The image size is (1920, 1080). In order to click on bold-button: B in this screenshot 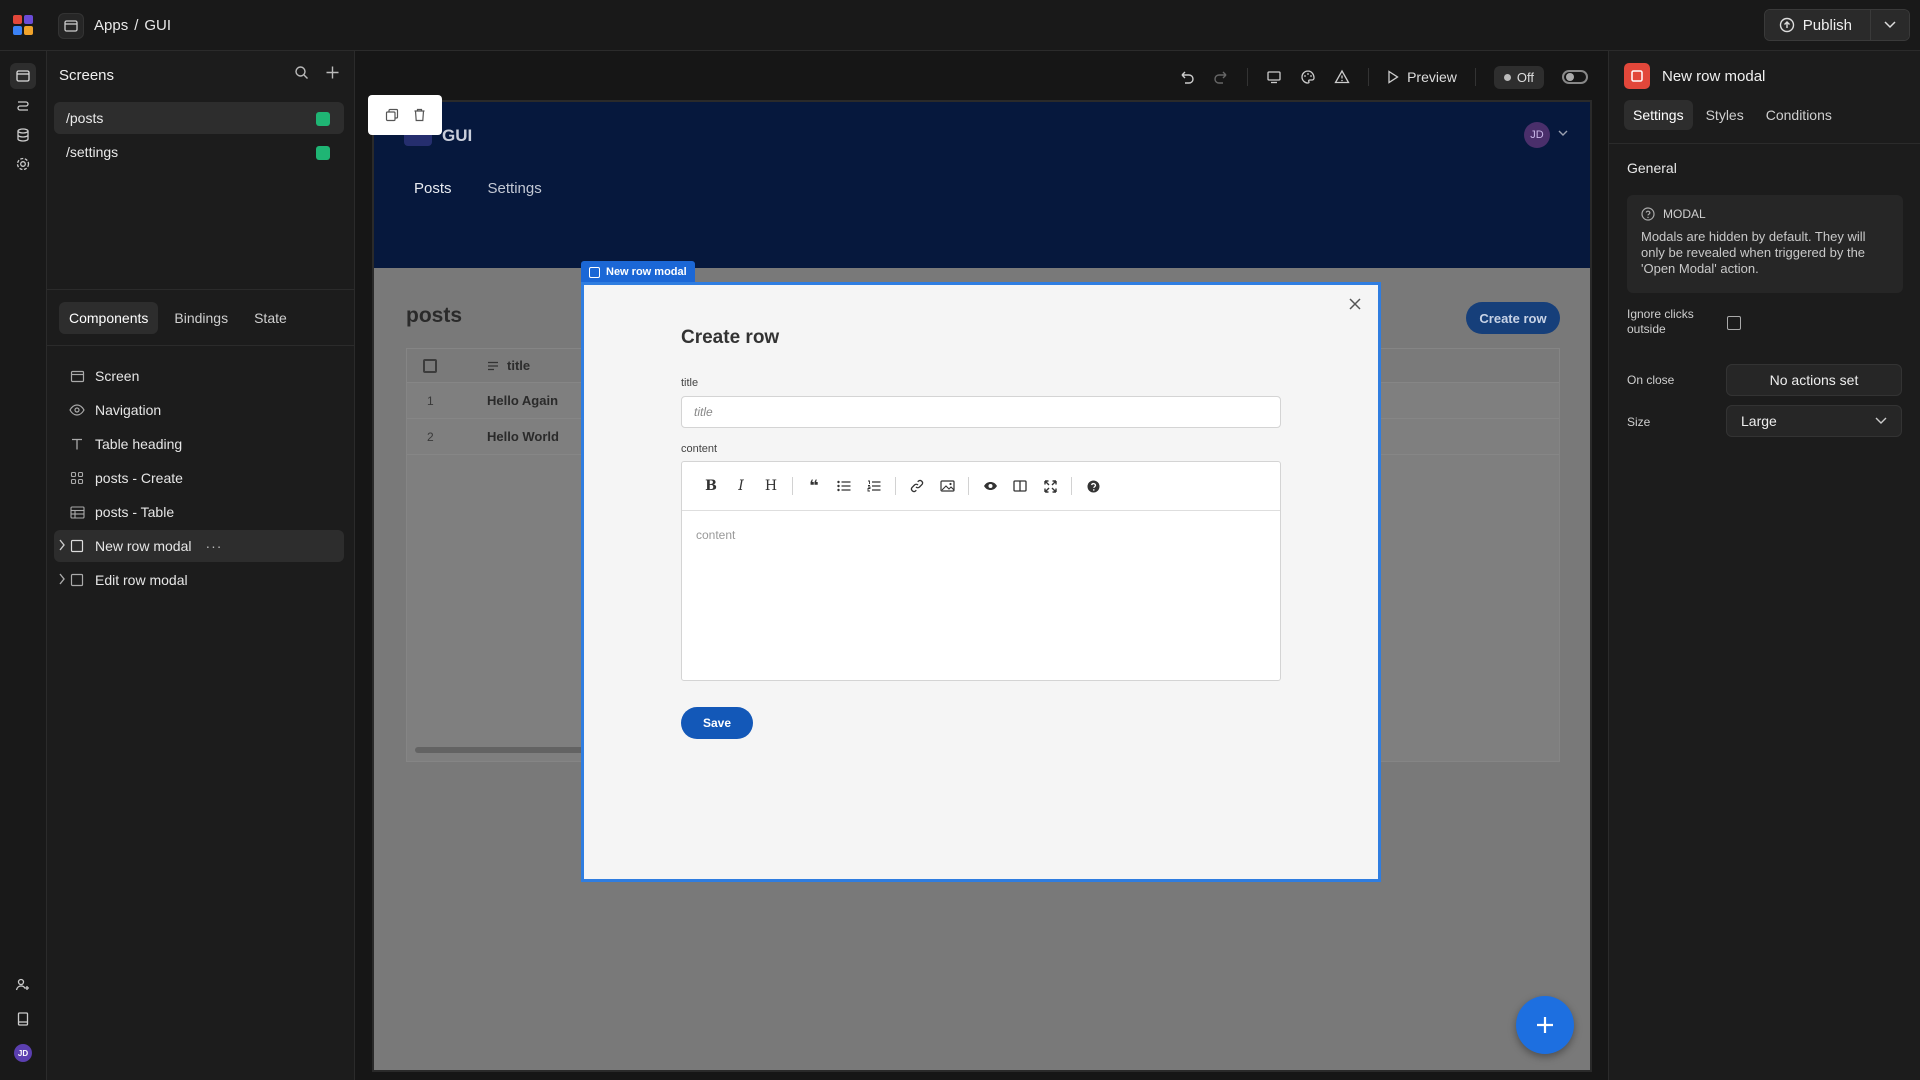, I will do `click(711, 486)`.